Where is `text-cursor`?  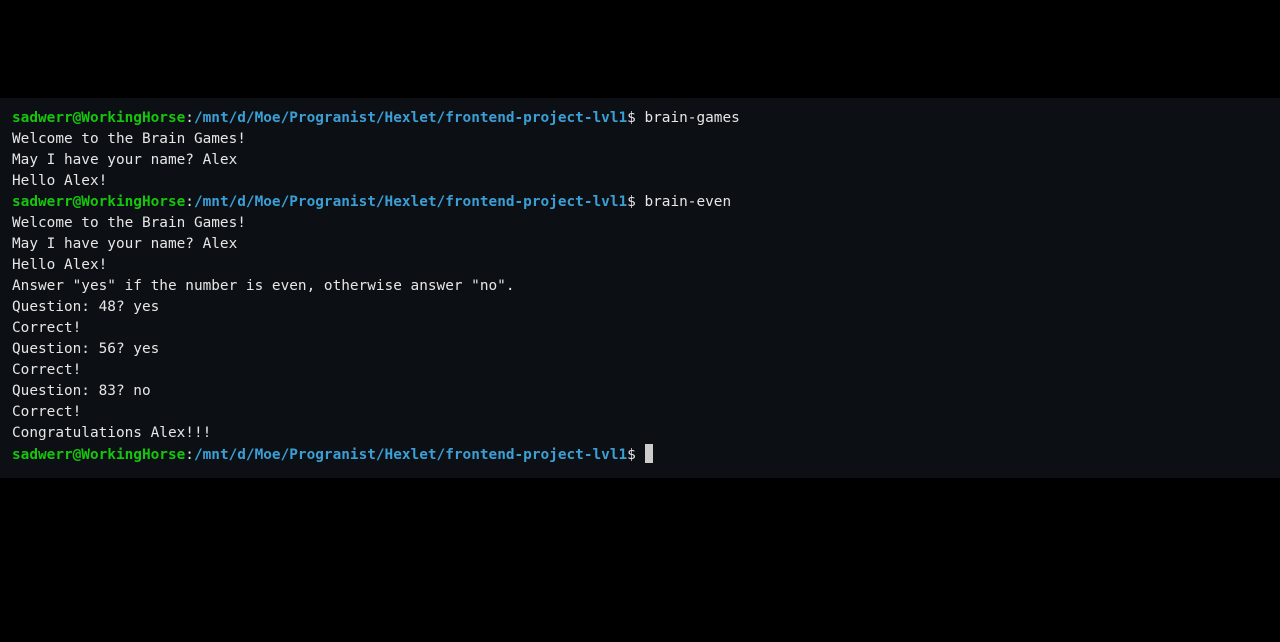 text-cursor is located at coordinates (649, 453).